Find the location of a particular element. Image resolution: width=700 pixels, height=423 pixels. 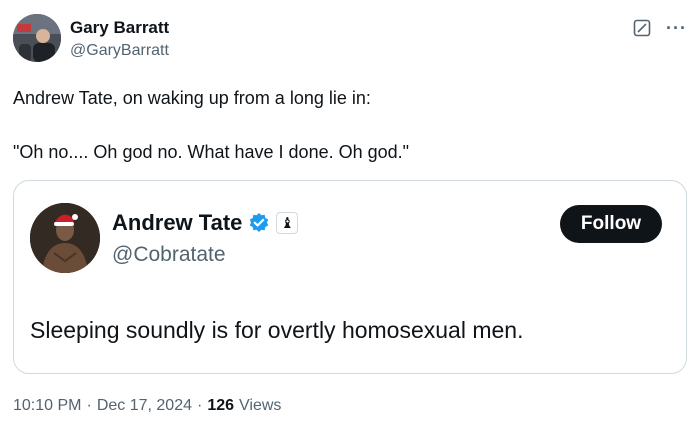

views-label: Views is located at coordinates (260, 405).